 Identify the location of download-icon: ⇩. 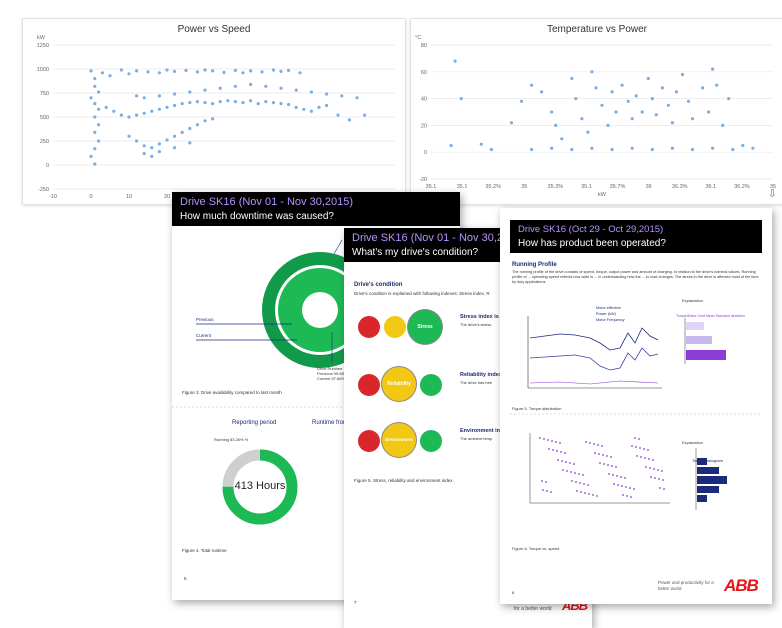
(772, 193).